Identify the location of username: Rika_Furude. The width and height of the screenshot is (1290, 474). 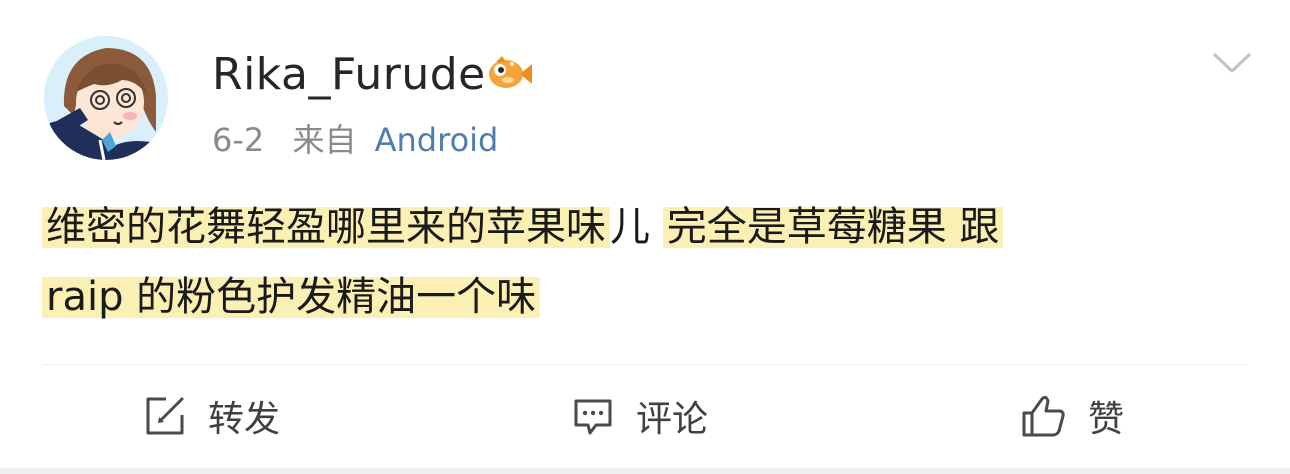
(349, 75).